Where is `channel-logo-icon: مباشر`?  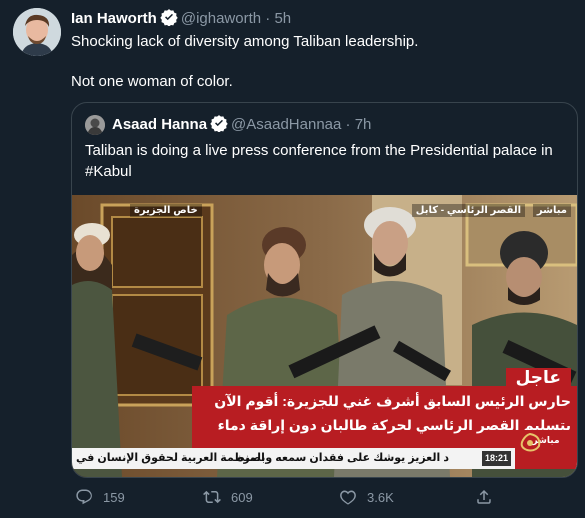
channel-logo-icon: مباشر is located at coordinates (546, 449).